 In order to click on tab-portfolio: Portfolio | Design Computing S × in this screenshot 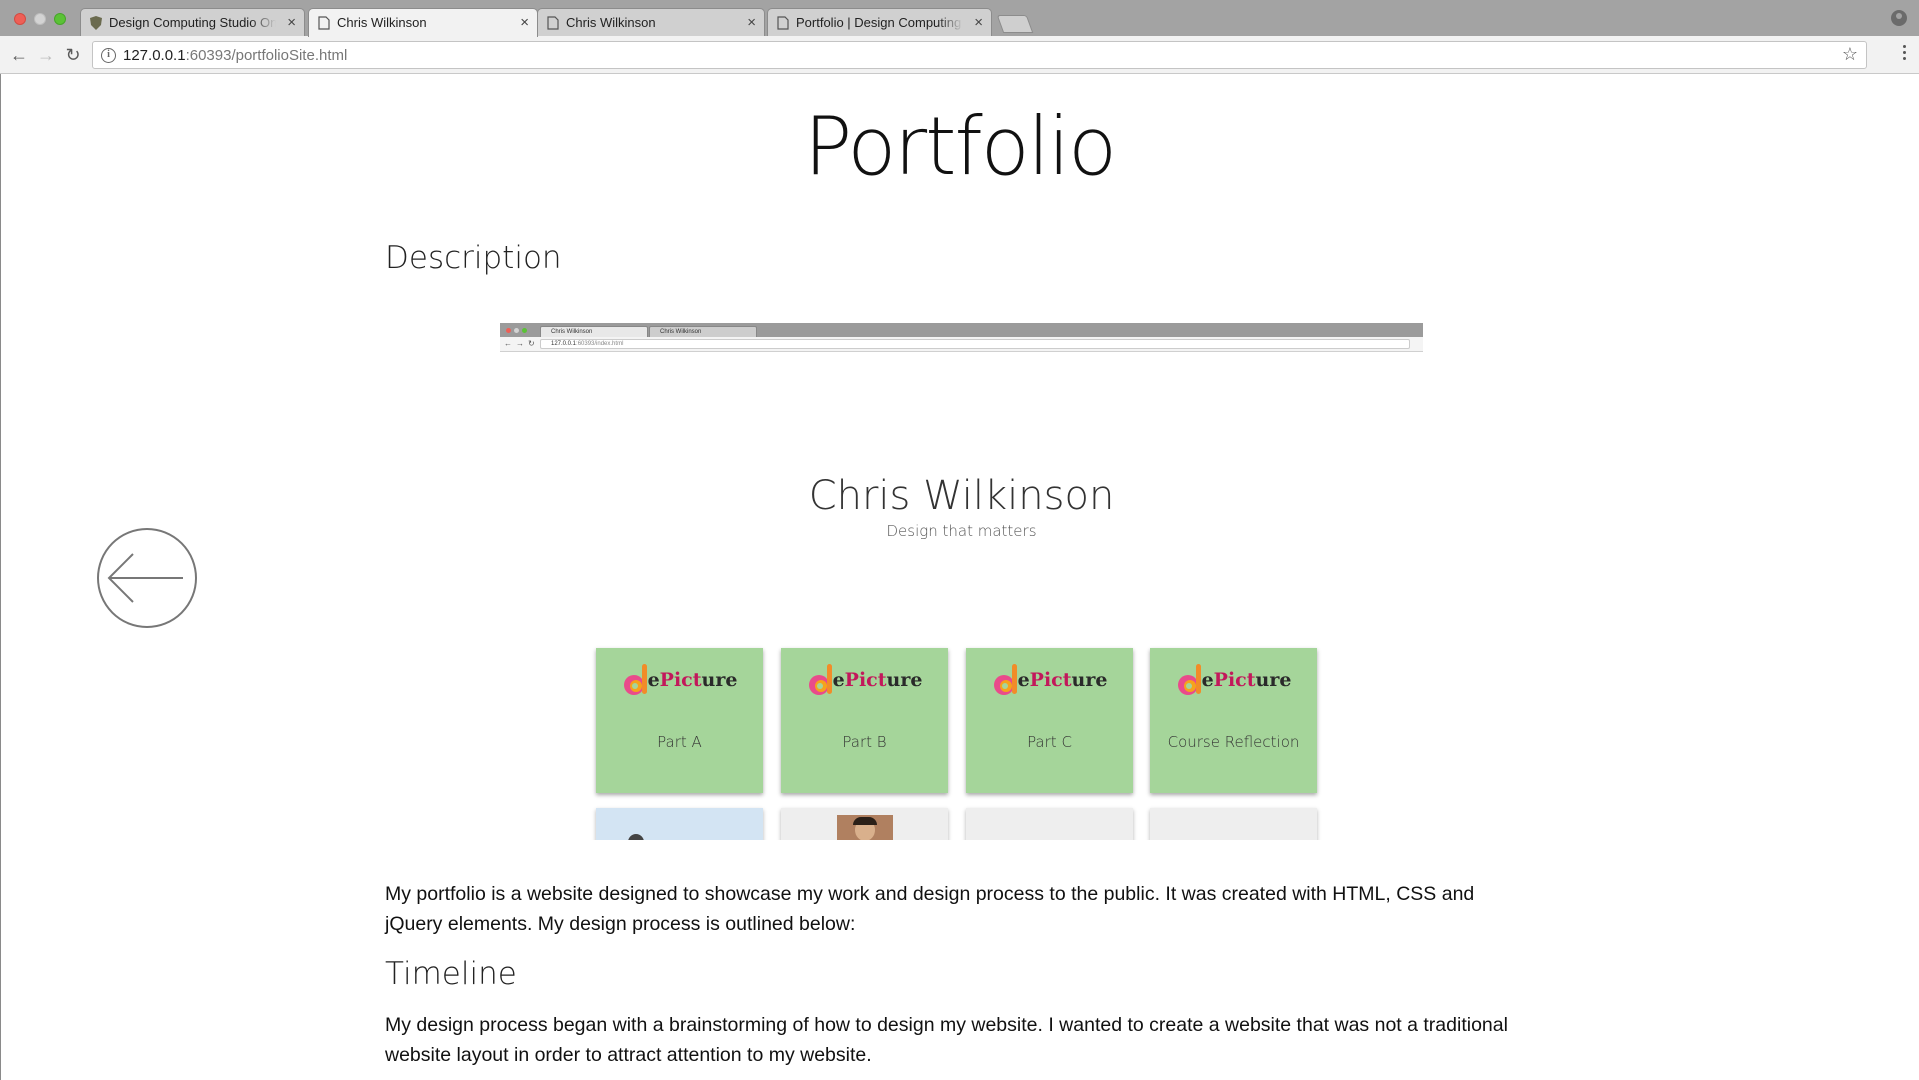, I will do `click(879, 22)`.